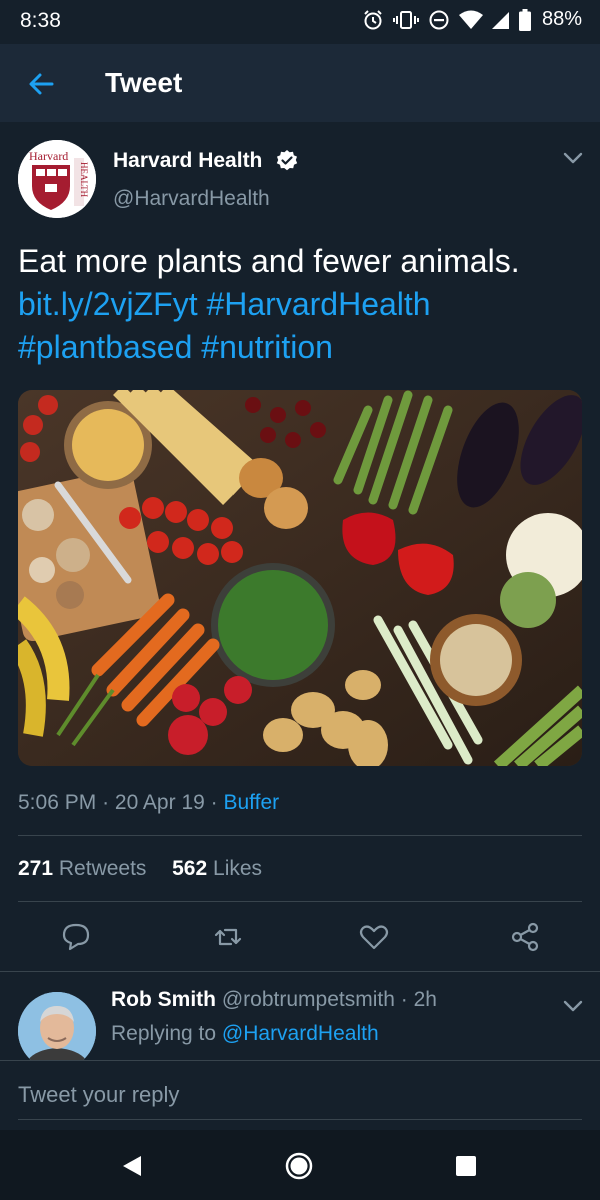  I want to click on verified-badge-icon, so click(287, 160).